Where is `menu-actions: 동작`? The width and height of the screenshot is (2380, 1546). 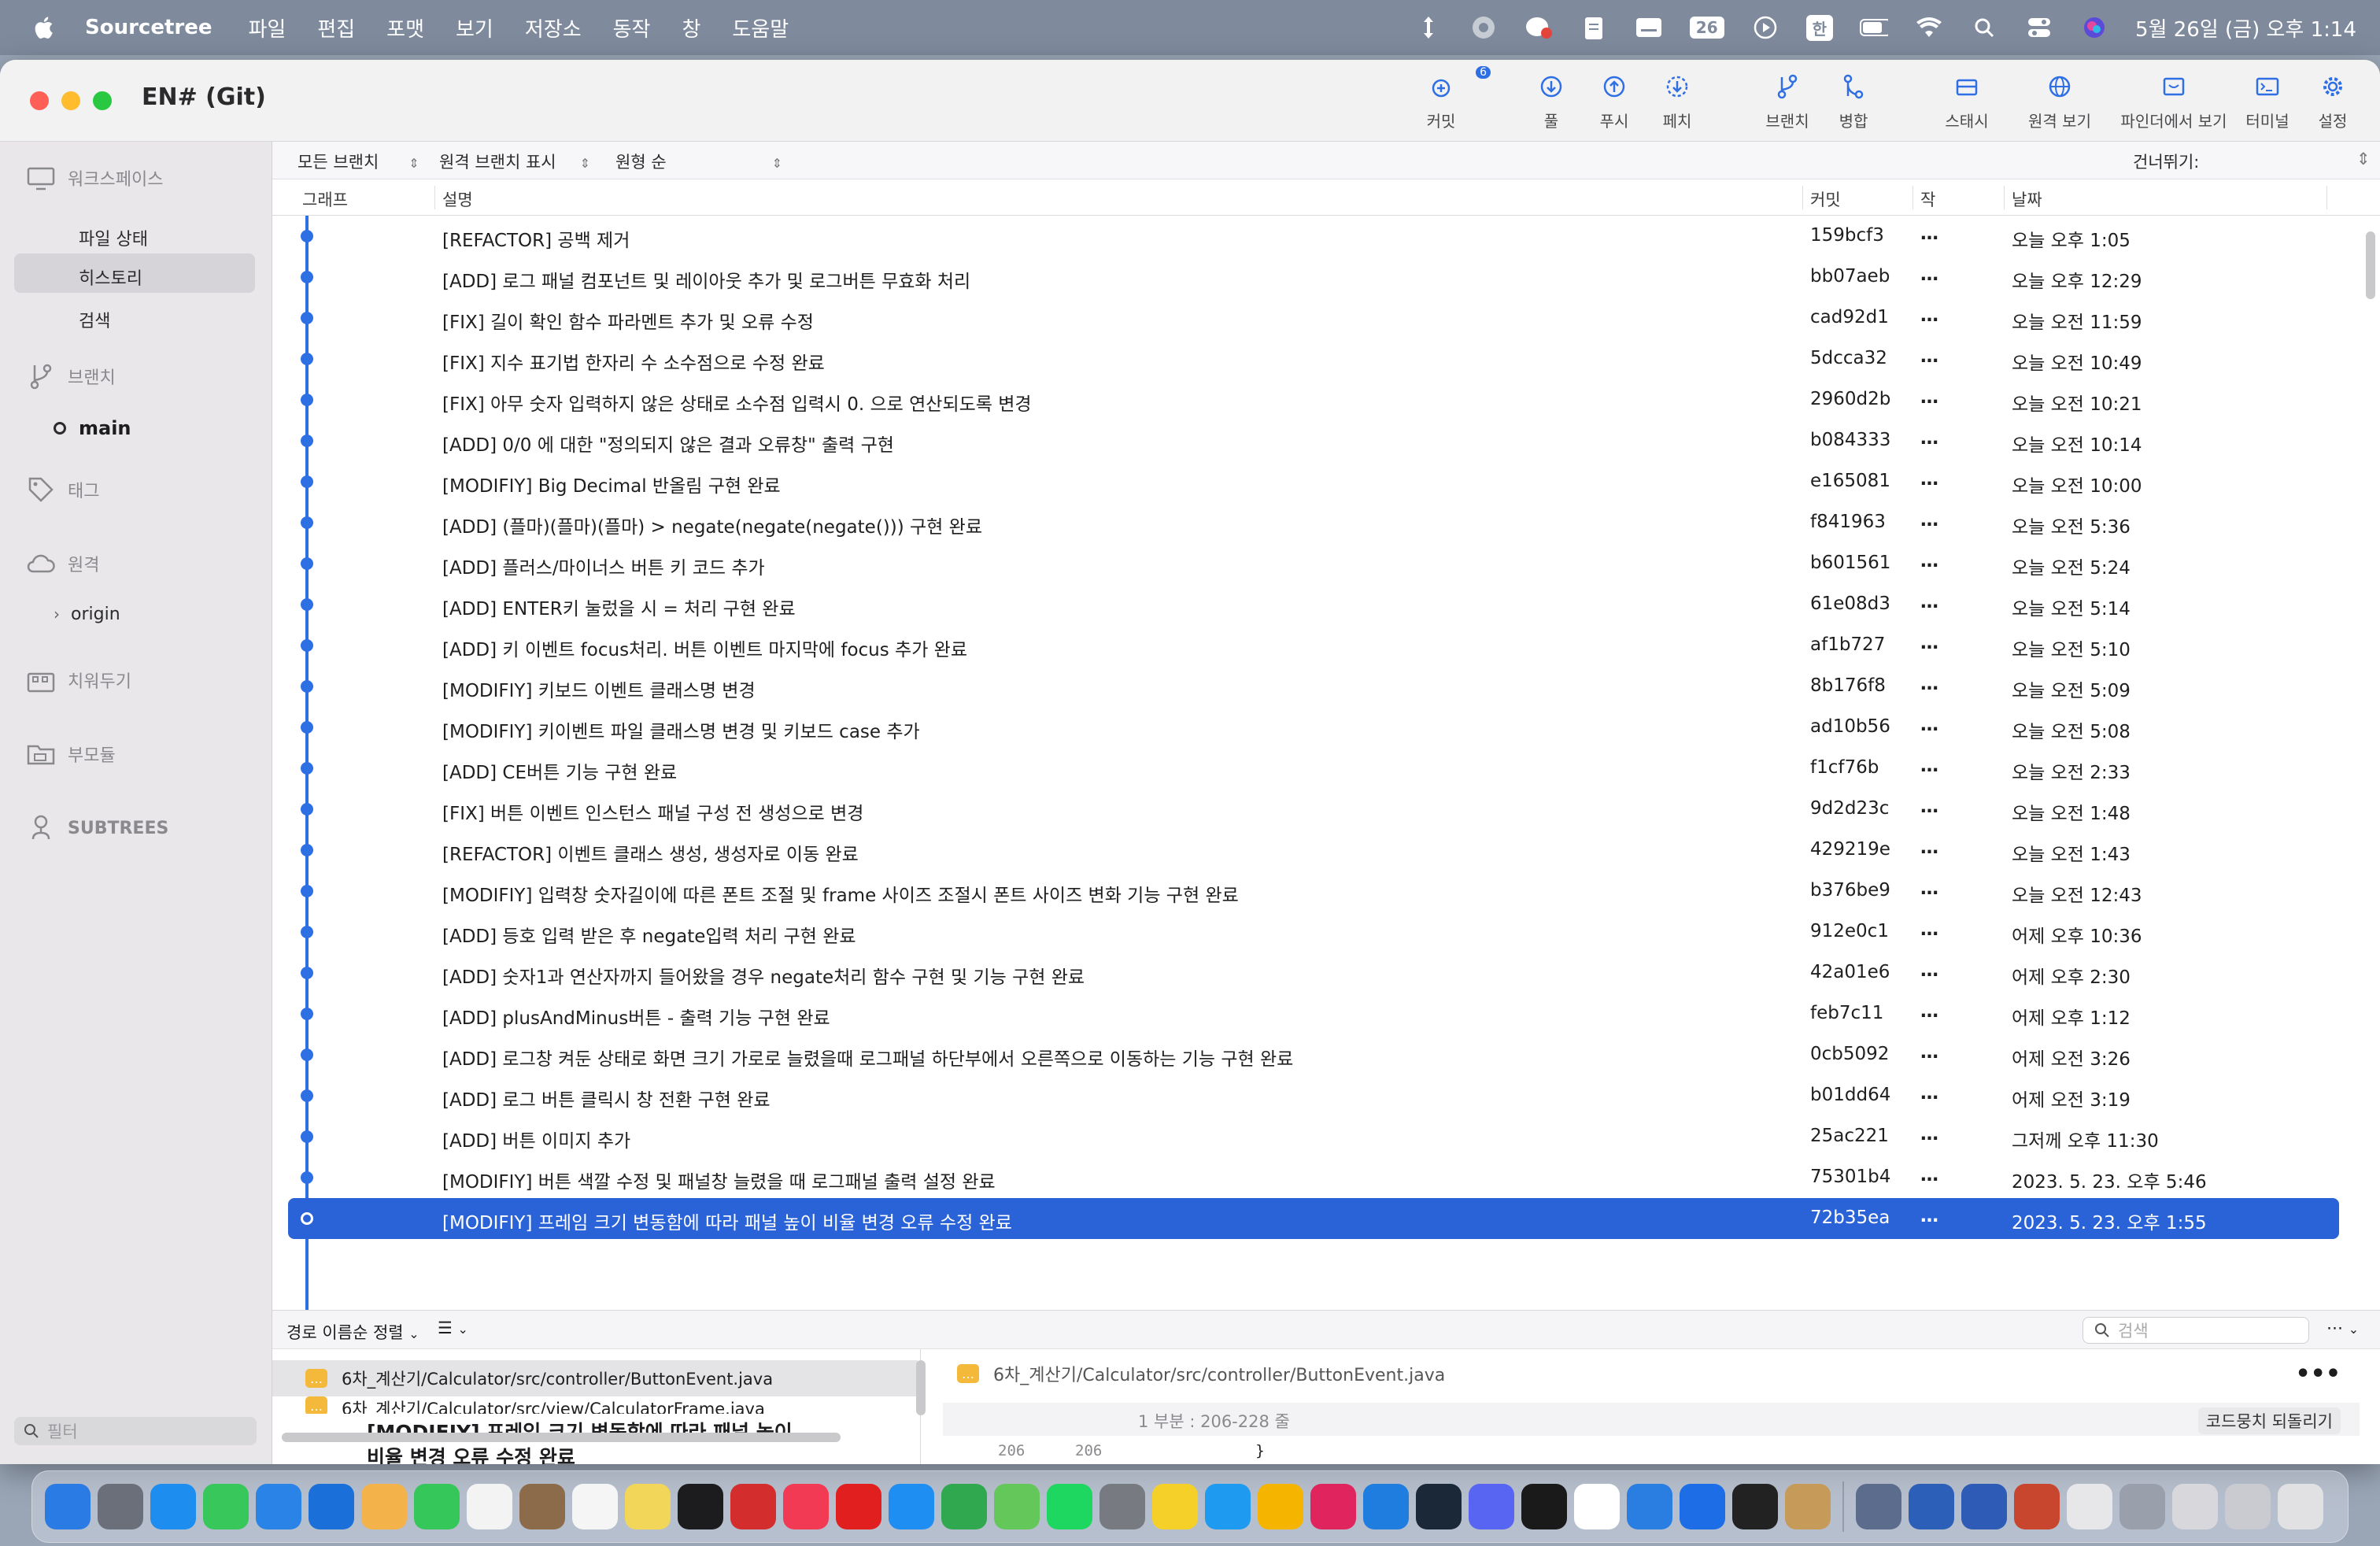 menu-actions: 동작 is located at coordinates (632, 28).